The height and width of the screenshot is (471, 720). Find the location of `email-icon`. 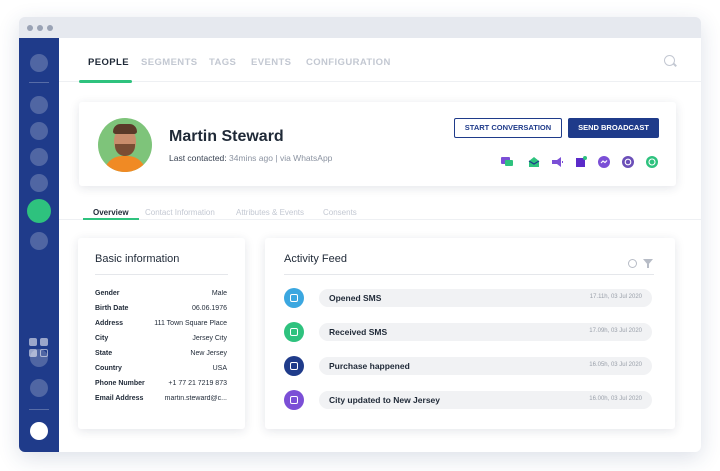

email-icon is located at coordinates (534, 162).